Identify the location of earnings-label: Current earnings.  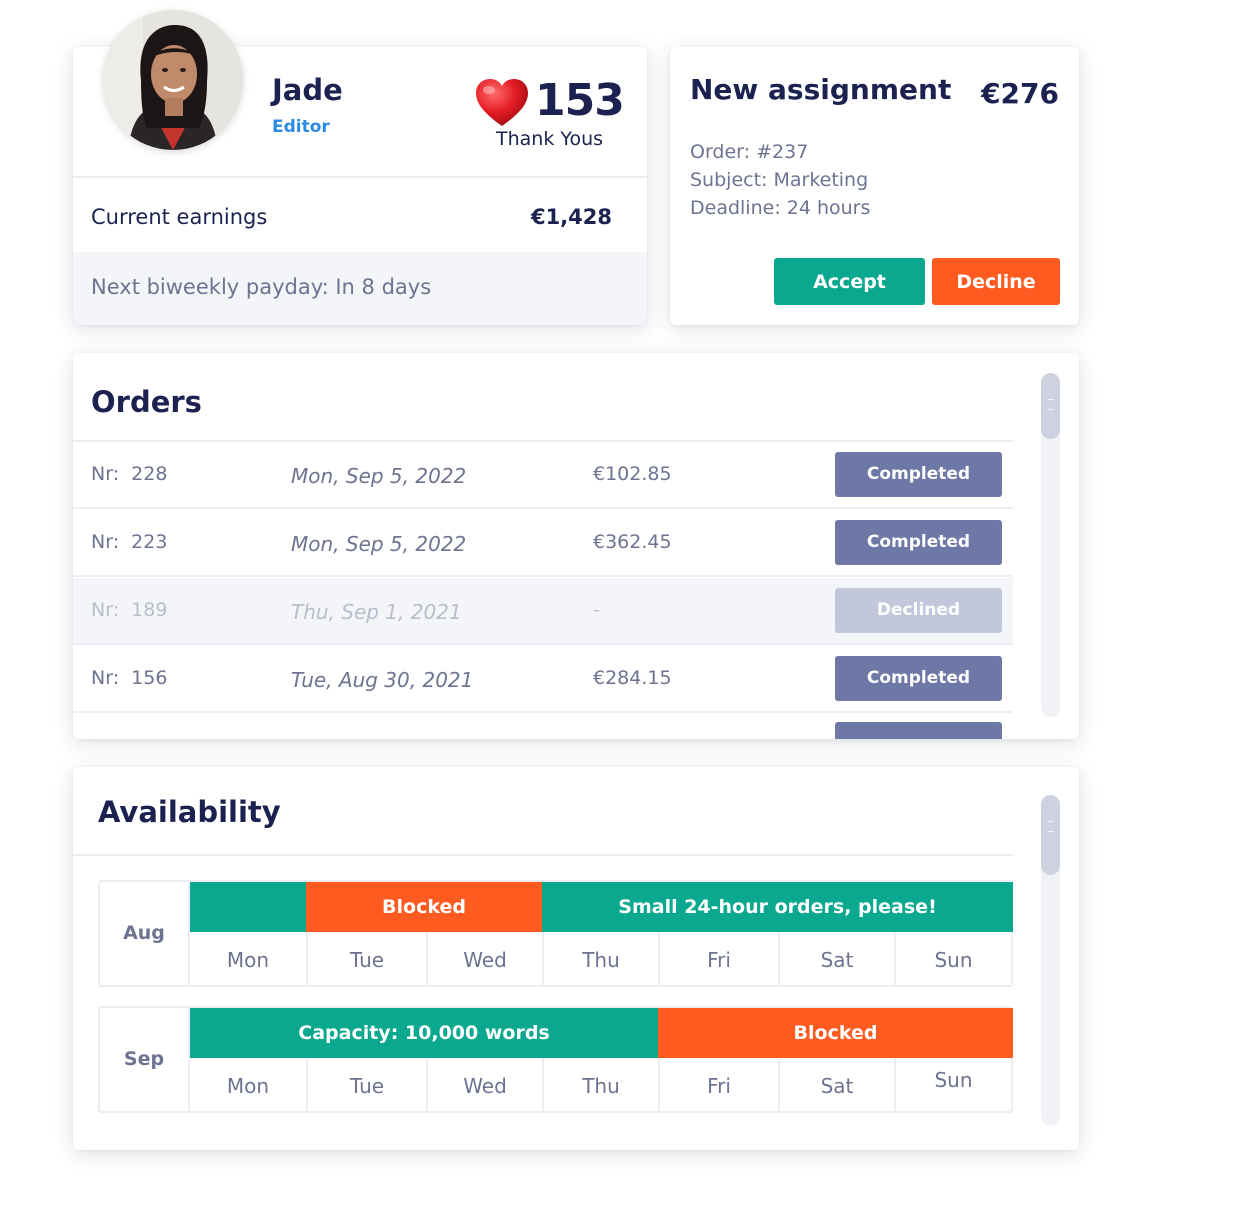
(179, 217).